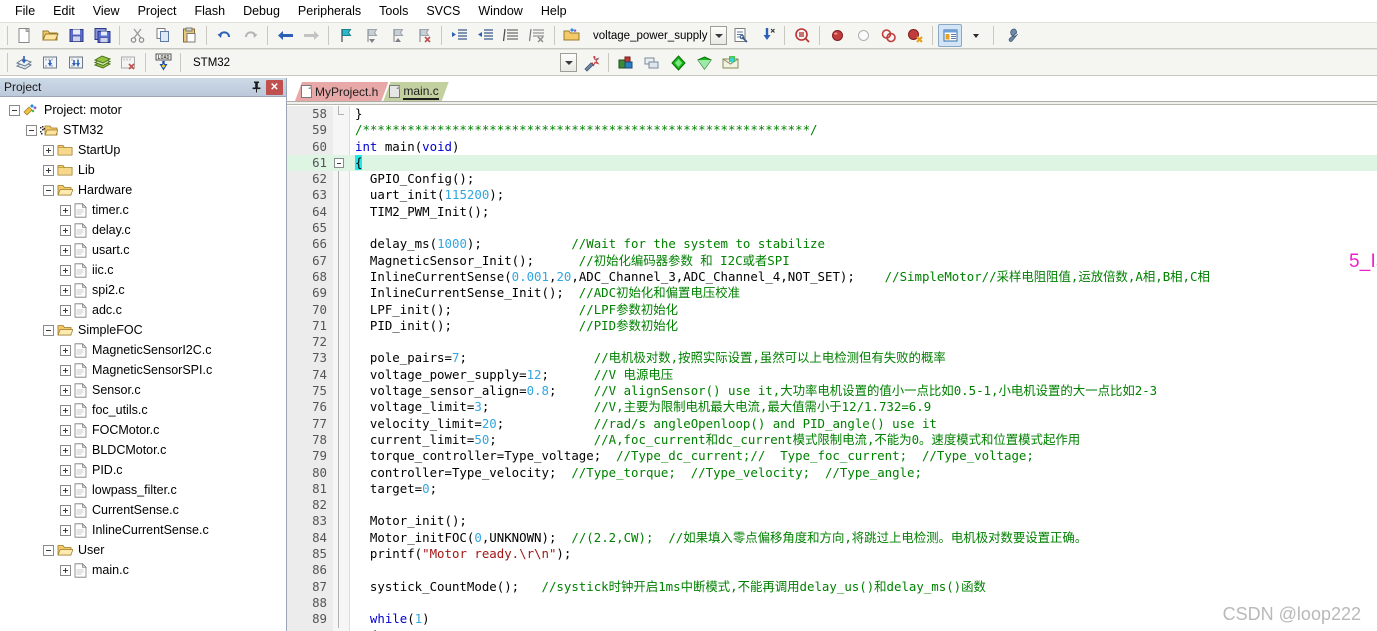  Describe the element at coordinates (143, 190) in the screenshot. I see `tree-node: Hardware` at that location.